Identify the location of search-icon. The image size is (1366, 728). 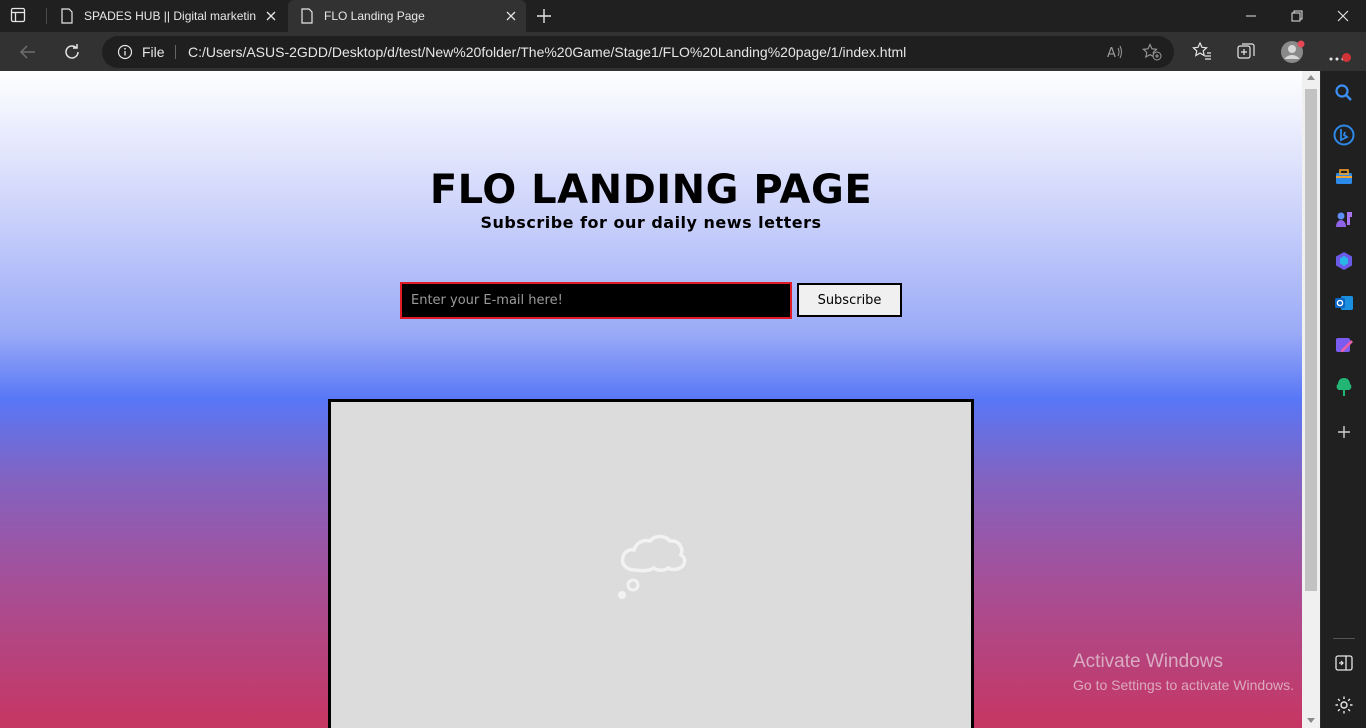
(1344, 93).